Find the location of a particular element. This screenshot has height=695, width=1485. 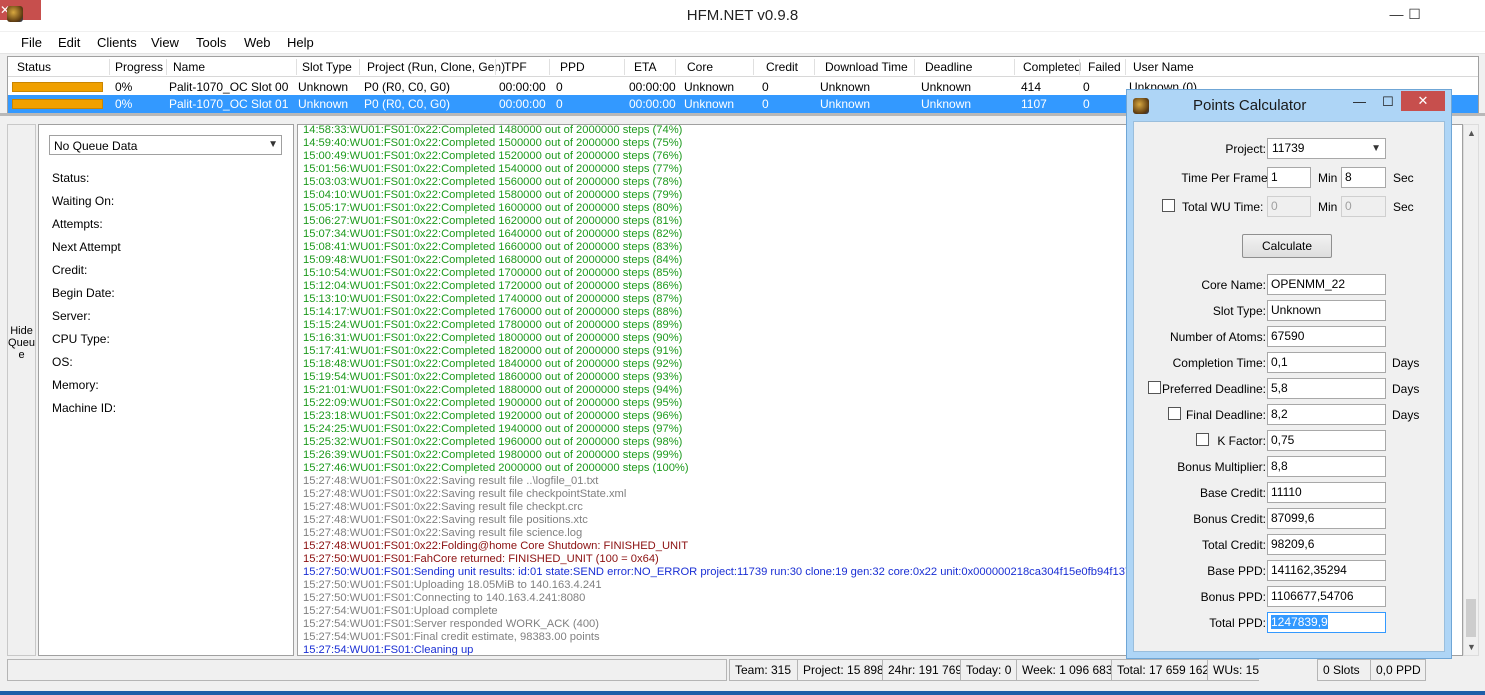

bonus-ppd-field: 1106677,54706 is located at coordinates (1326, 596).